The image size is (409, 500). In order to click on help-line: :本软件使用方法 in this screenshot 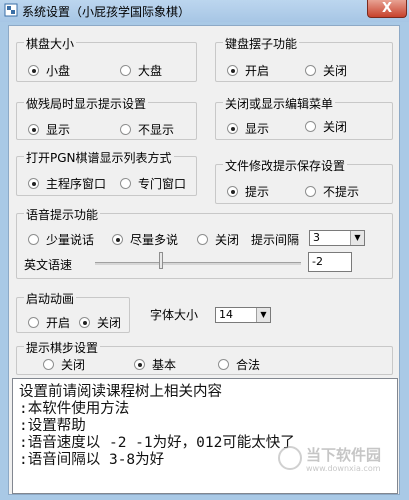, I will do `click(74, 409)`.